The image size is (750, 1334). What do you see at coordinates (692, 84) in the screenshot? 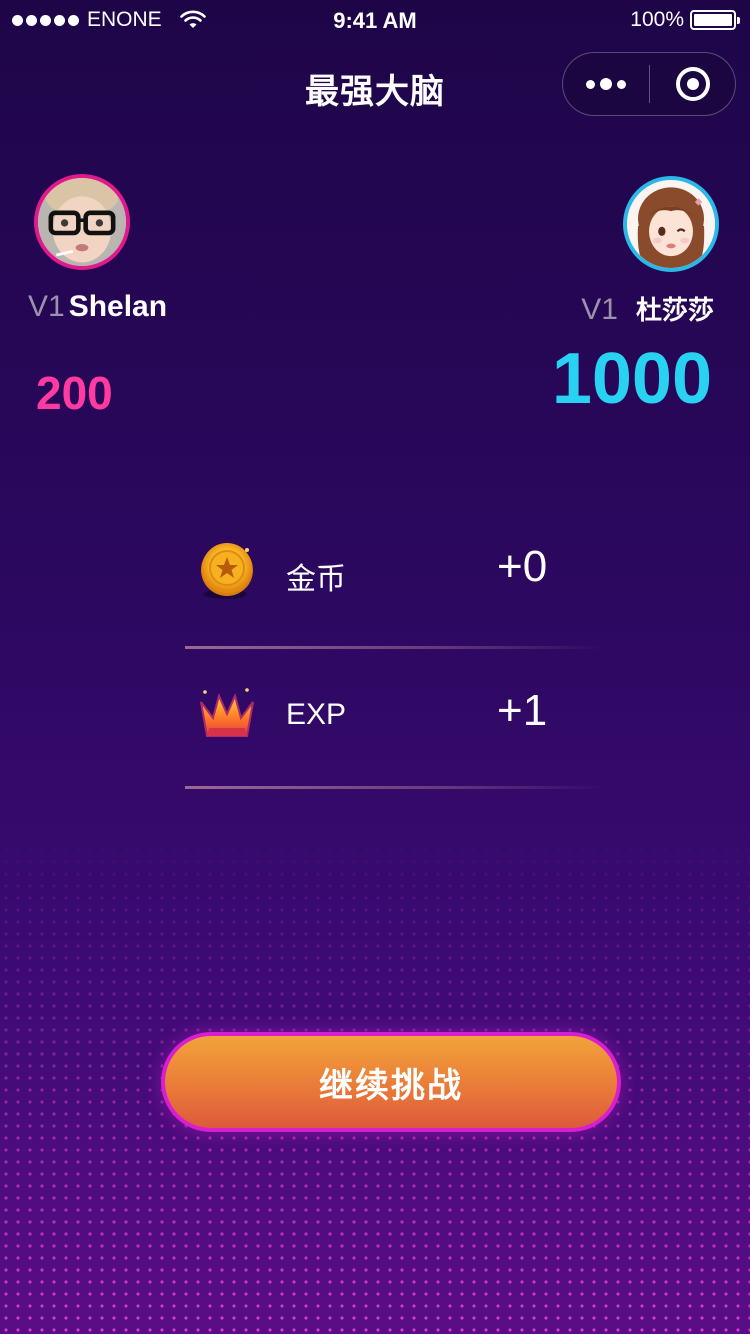
I see `target-circle-icon` at bounding box center [692, 84].